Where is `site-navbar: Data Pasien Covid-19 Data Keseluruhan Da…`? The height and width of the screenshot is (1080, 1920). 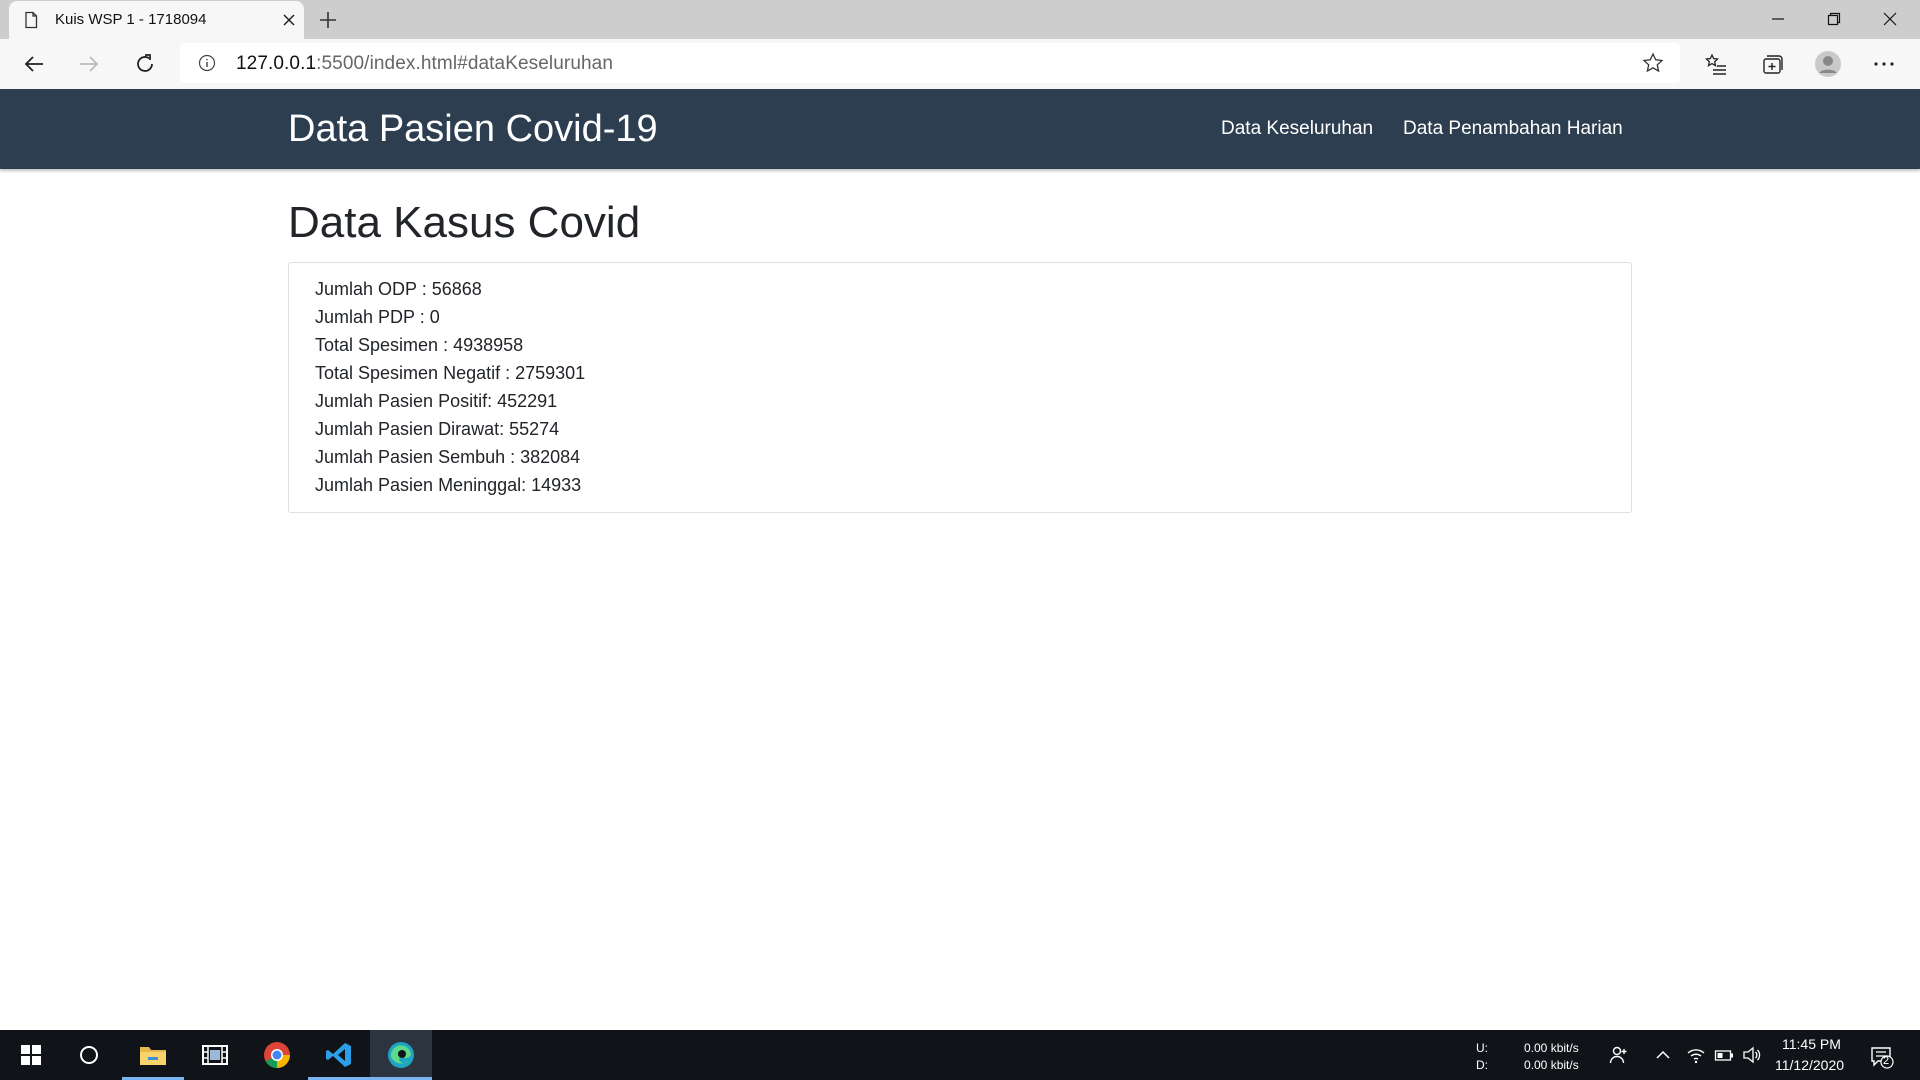
site-navbar: Data Pasien Covid-19 Data Keseluruhan Da… is located at coordinates (960, 129).